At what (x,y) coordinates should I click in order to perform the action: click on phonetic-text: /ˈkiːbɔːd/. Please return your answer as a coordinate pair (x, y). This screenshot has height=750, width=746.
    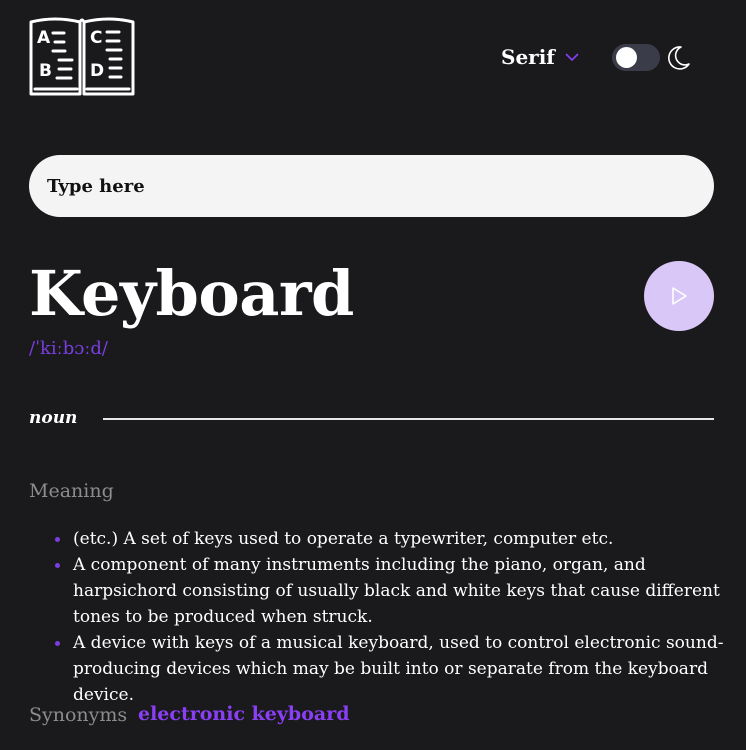
    Looking at the image, I should click on (68, 348).